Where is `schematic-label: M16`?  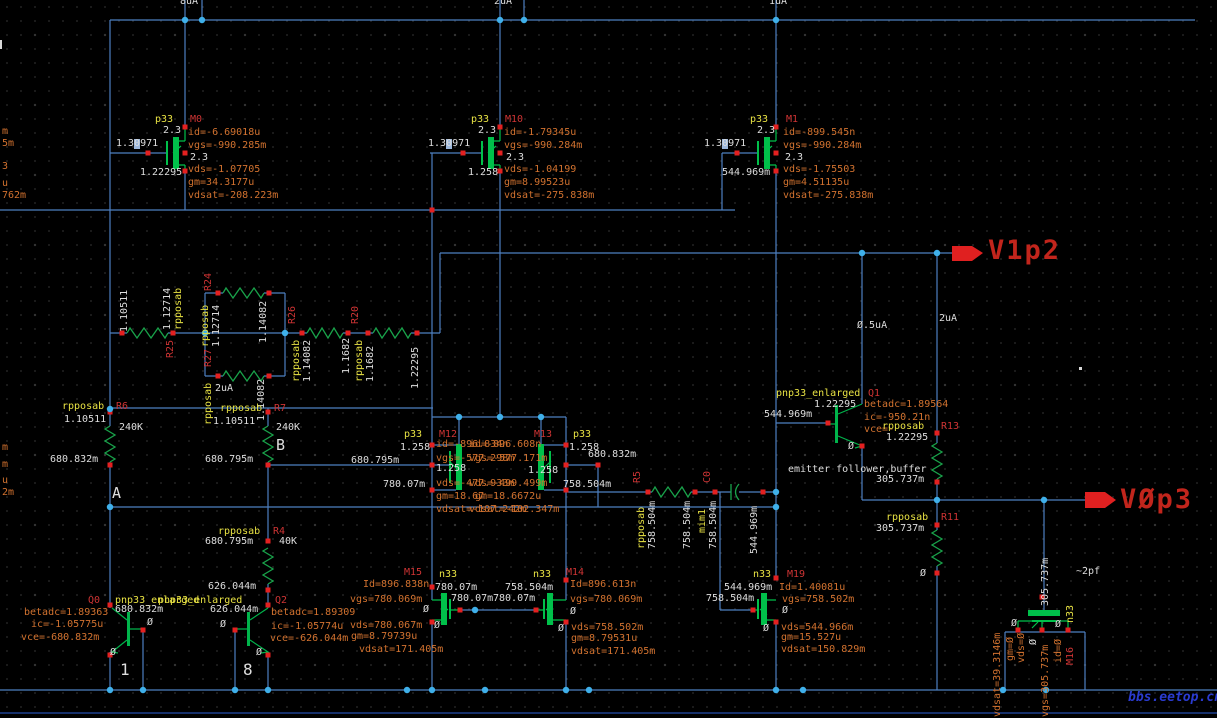 schematic-label: M16 is located at coordinates (1070, 655).